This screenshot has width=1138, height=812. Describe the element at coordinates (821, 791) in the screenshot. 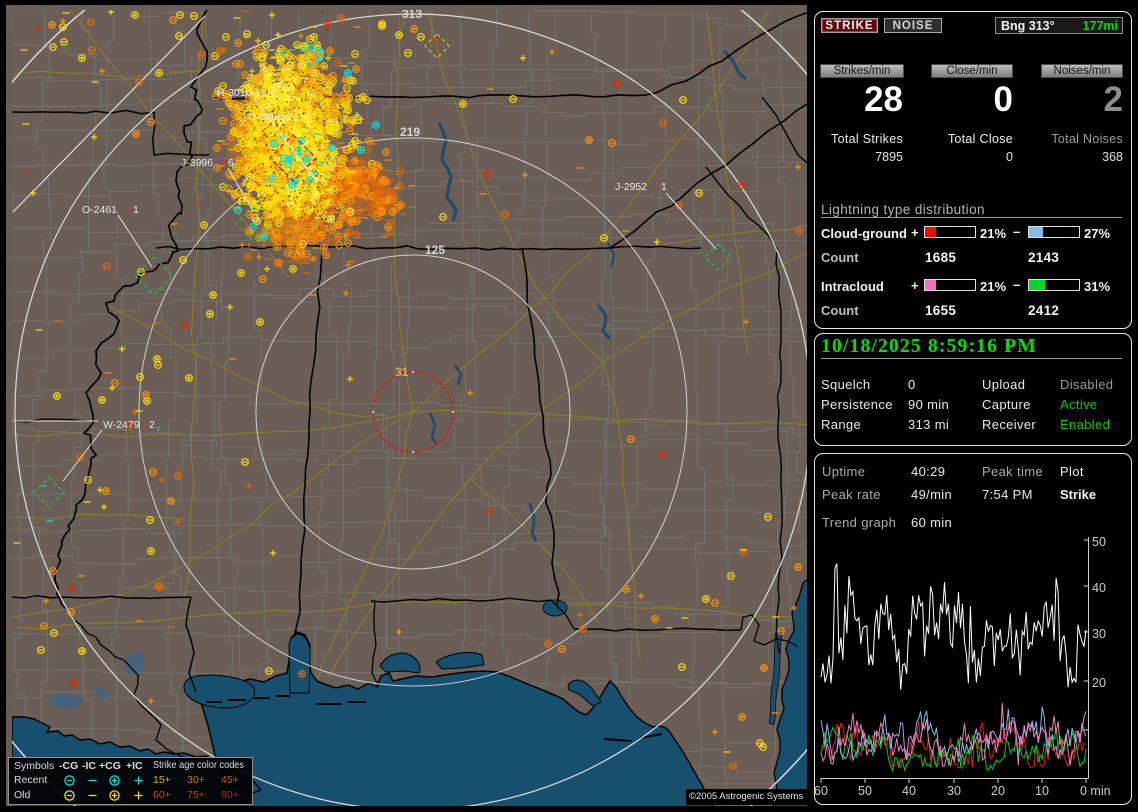

I see `svg-text: 60` at that location.